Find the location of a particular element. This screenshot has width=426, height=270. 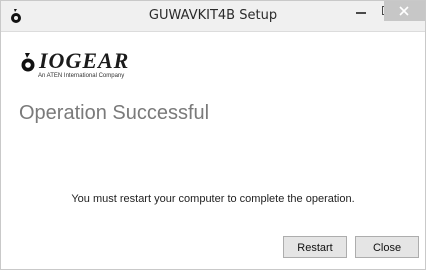

close-button: Close is located at coordinates (387, 247).